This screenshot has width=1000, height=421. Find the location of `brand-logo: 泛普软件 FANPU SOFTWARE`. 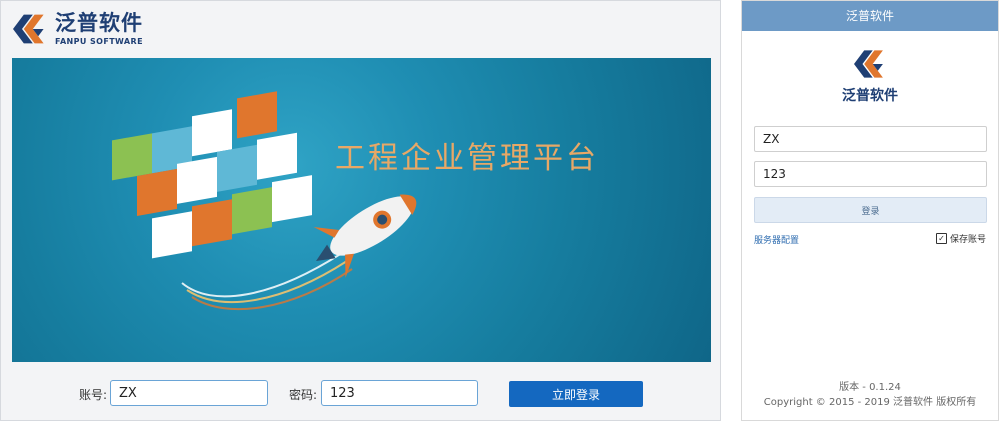

brand-logo: 泛普软件 FANPU SOFTWARE is located at coordinates (78, 29).